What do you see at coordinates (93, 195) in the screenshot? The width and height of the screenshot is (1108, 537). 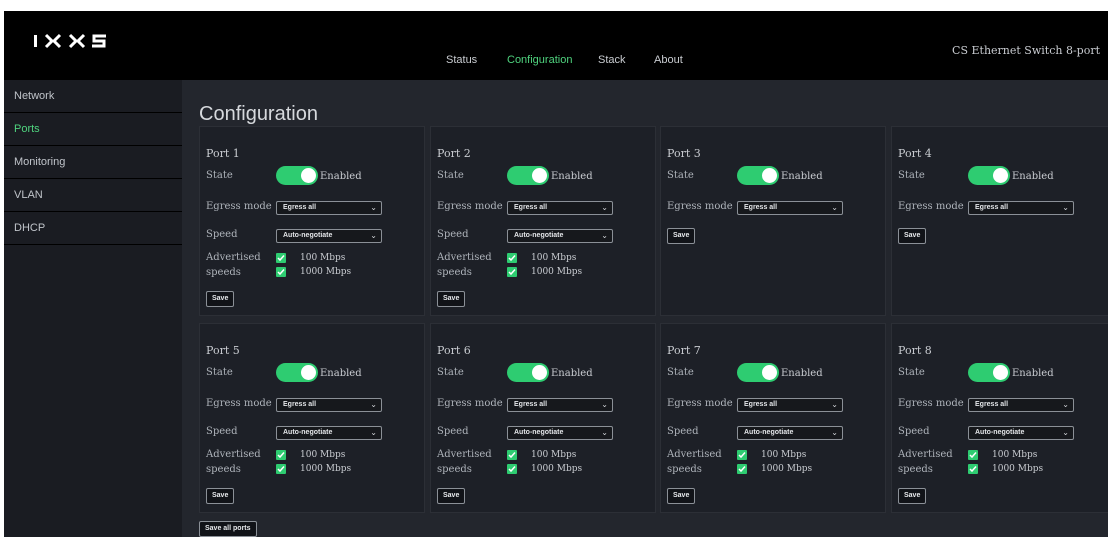 I see `sidebar-item-vlan: VLAN` at bounding box center [93, 195].